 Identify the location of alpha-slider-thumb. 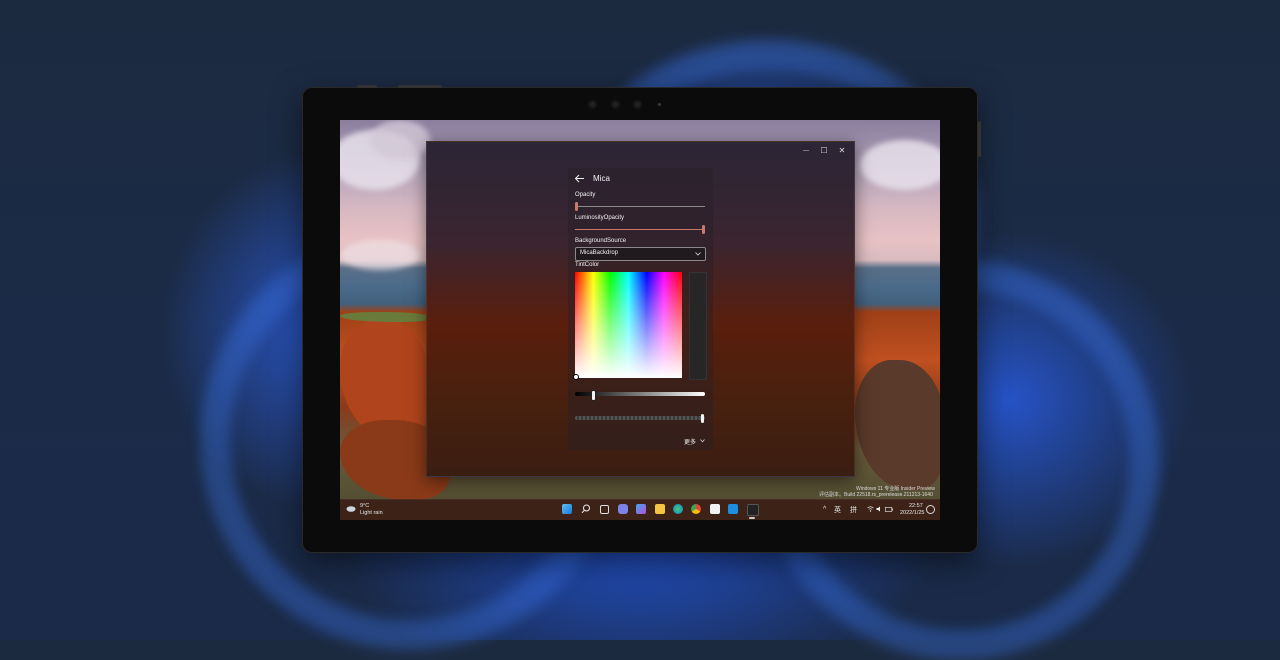
(702, 418).